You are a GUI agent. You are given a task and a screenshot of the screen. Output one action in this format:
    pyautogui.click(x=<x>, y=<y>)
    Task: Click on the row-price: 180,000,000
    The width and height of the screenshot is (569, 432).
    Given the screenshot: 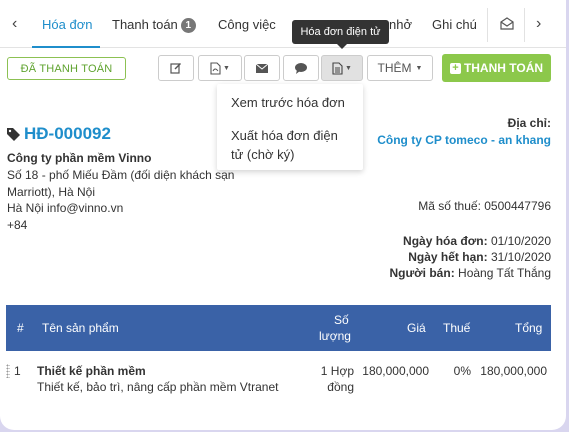 What is the action you would take?
    pyautogui.click(x=395, y=371)
    